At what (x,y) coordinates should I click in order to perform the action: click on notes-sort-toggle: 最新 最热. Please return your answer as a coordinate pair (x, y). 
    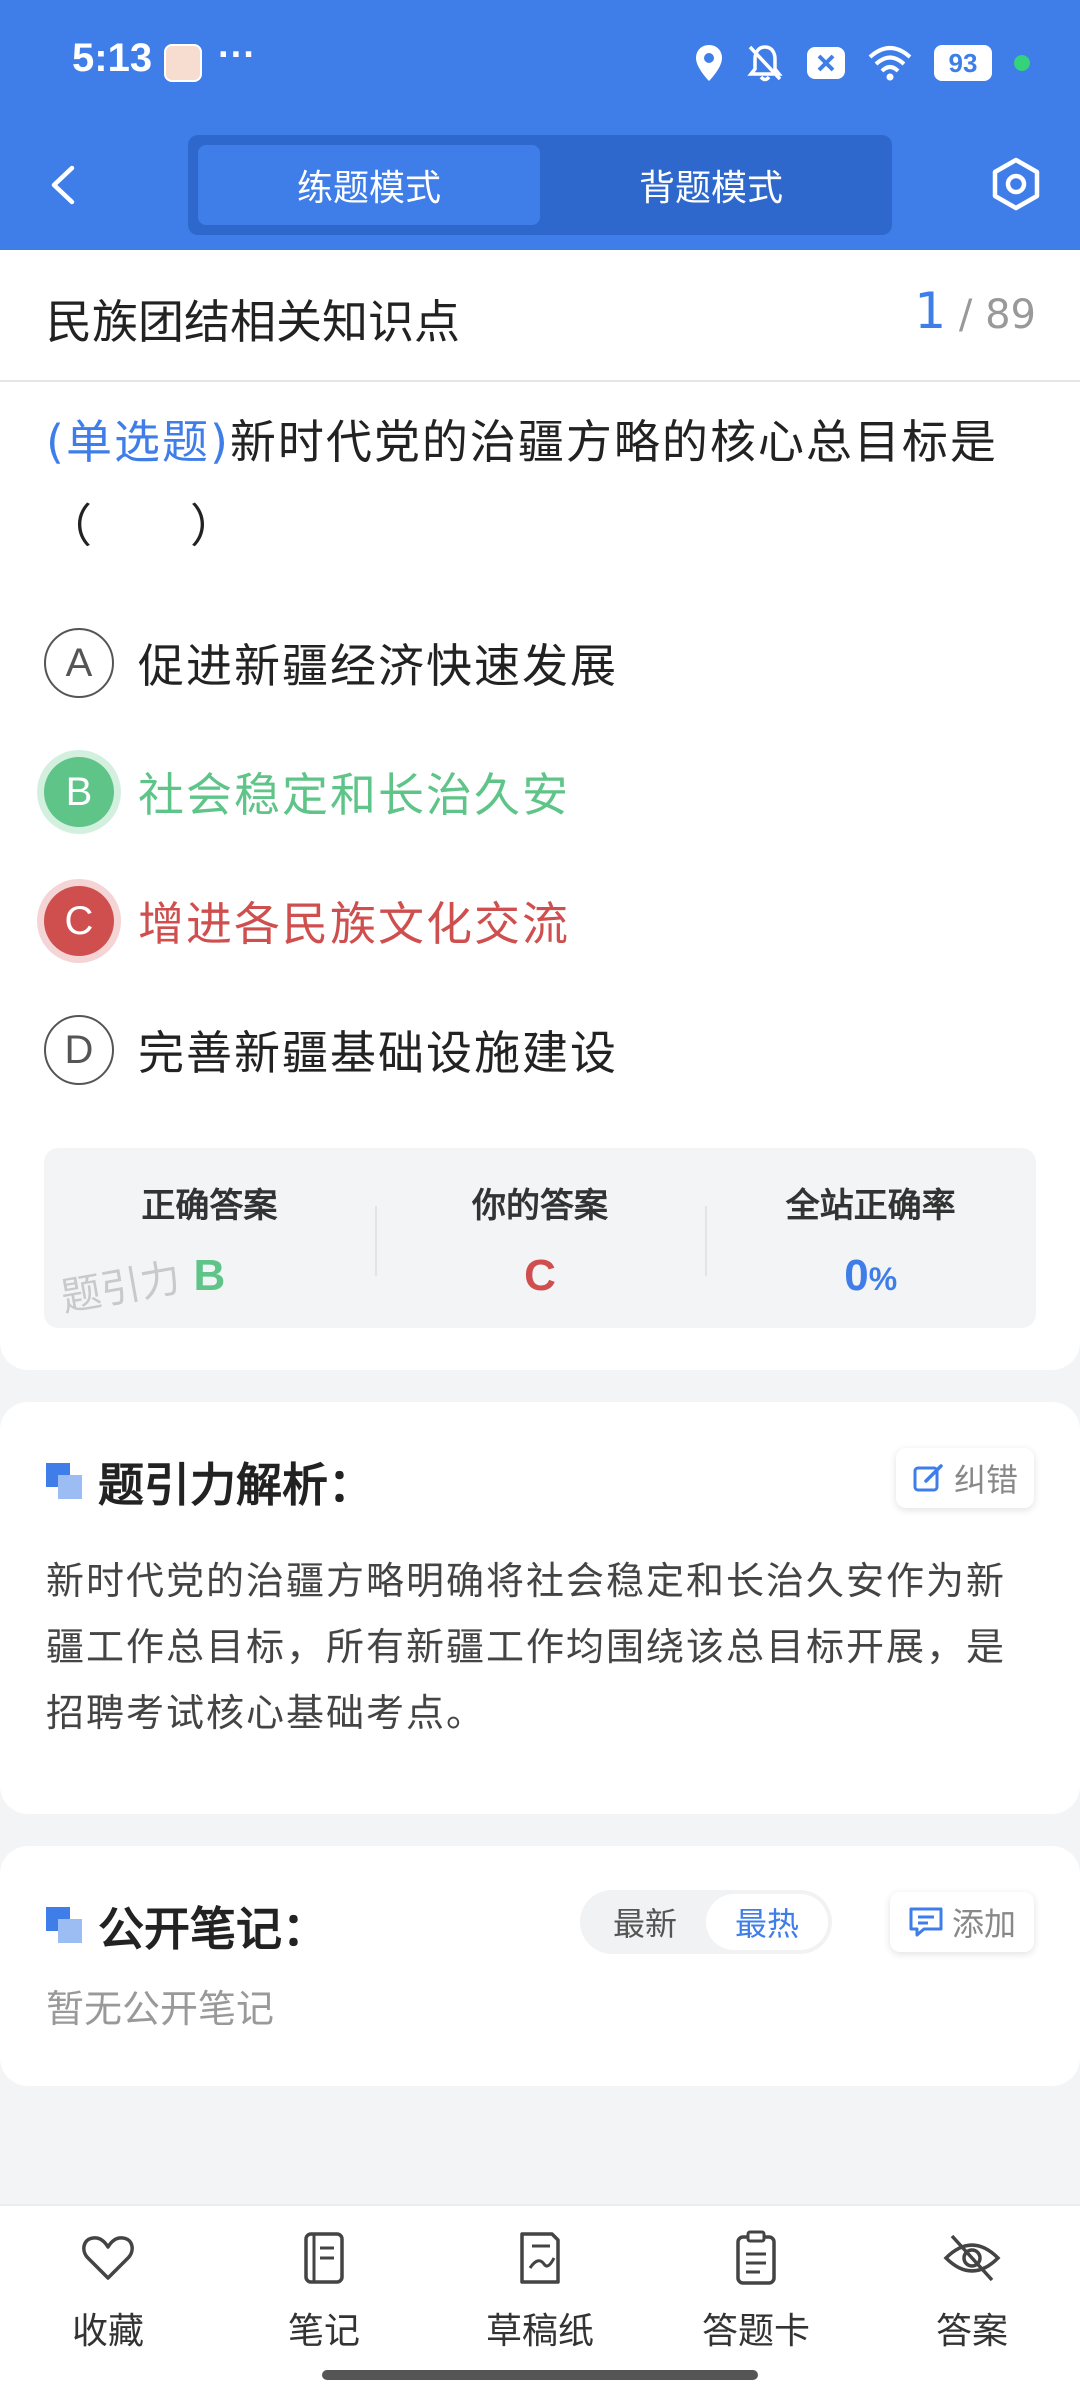
    Looking at the image, I should click on (706, 1922).